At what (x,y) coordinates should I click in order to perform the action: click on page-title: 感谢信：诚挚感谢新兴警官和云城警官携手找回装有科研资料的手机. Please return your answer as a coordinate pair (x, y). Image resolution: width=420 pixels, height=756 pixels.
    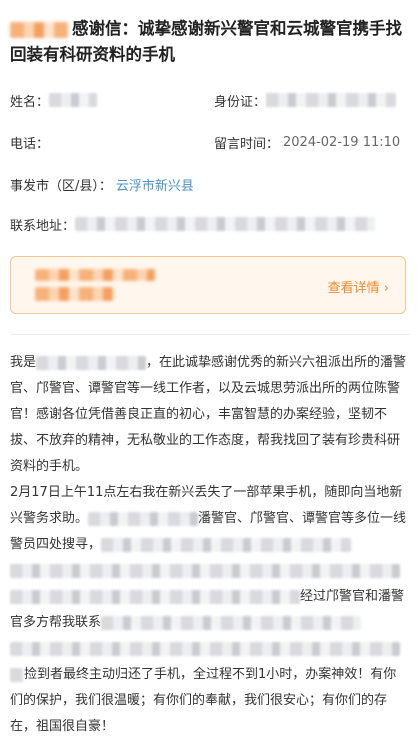
    Looking at the image, I should click on (206, 41).